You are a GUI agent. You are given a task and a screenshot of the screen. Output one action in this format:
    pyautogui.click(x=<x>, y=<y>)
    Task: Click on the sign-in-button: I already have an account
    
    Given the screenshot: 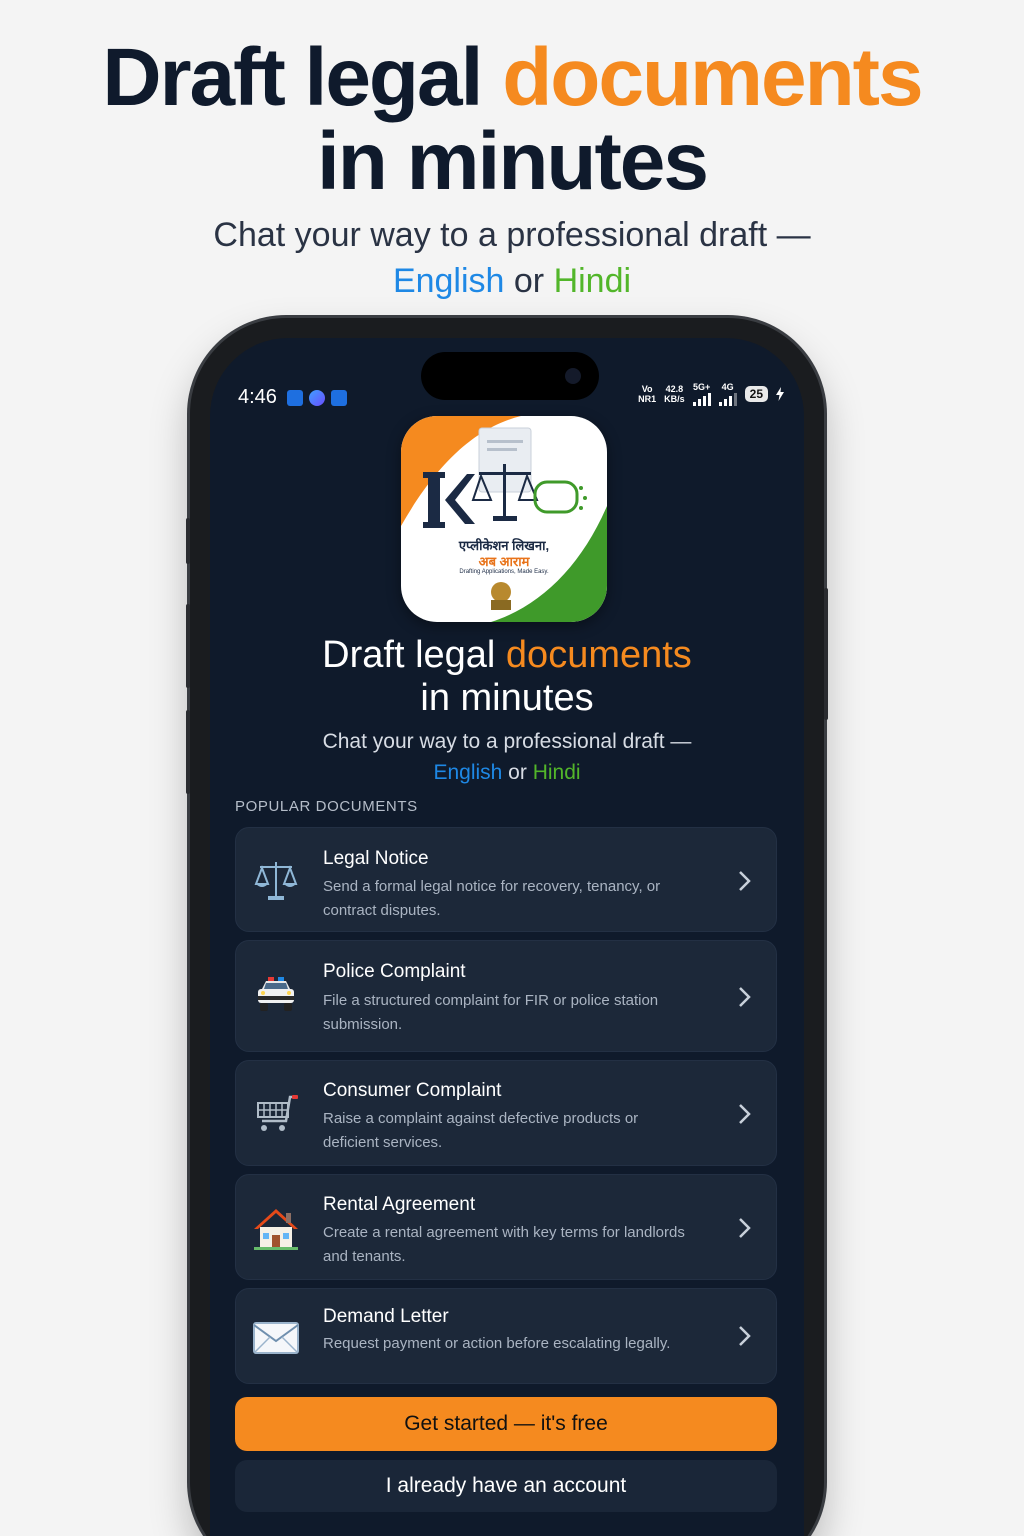 What is the action you would take?
    pyautogui.click(x=506, y=1486)
    